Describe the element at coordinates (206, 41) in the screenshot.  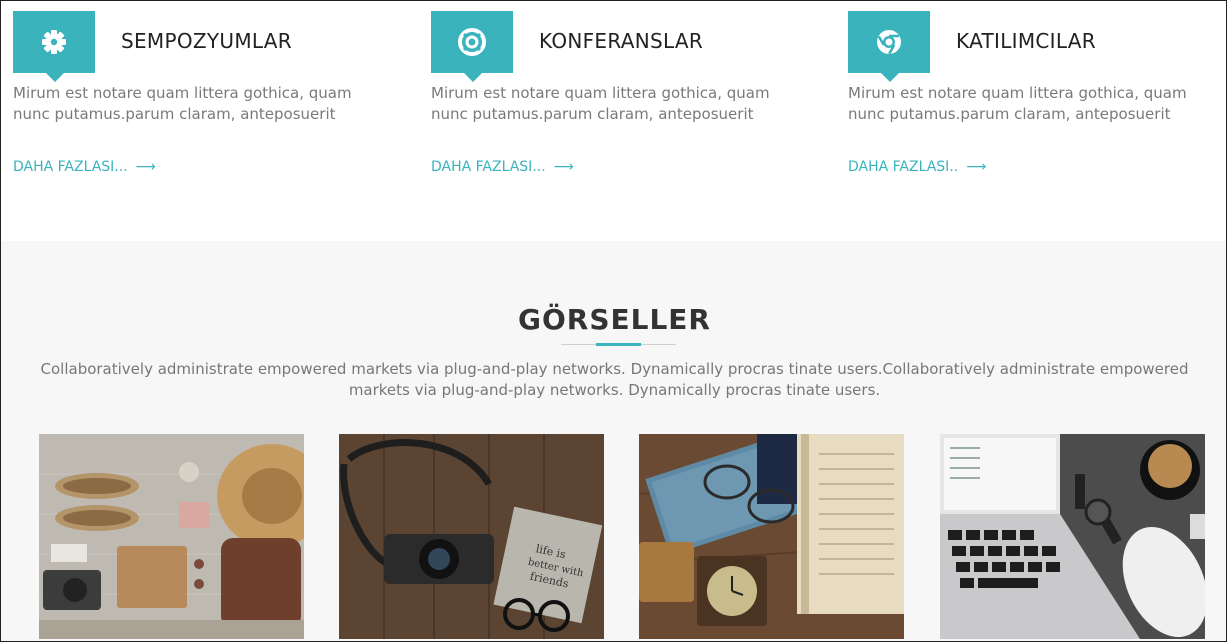
I see `service-title: SEMPOZYUMLAR` at that location.